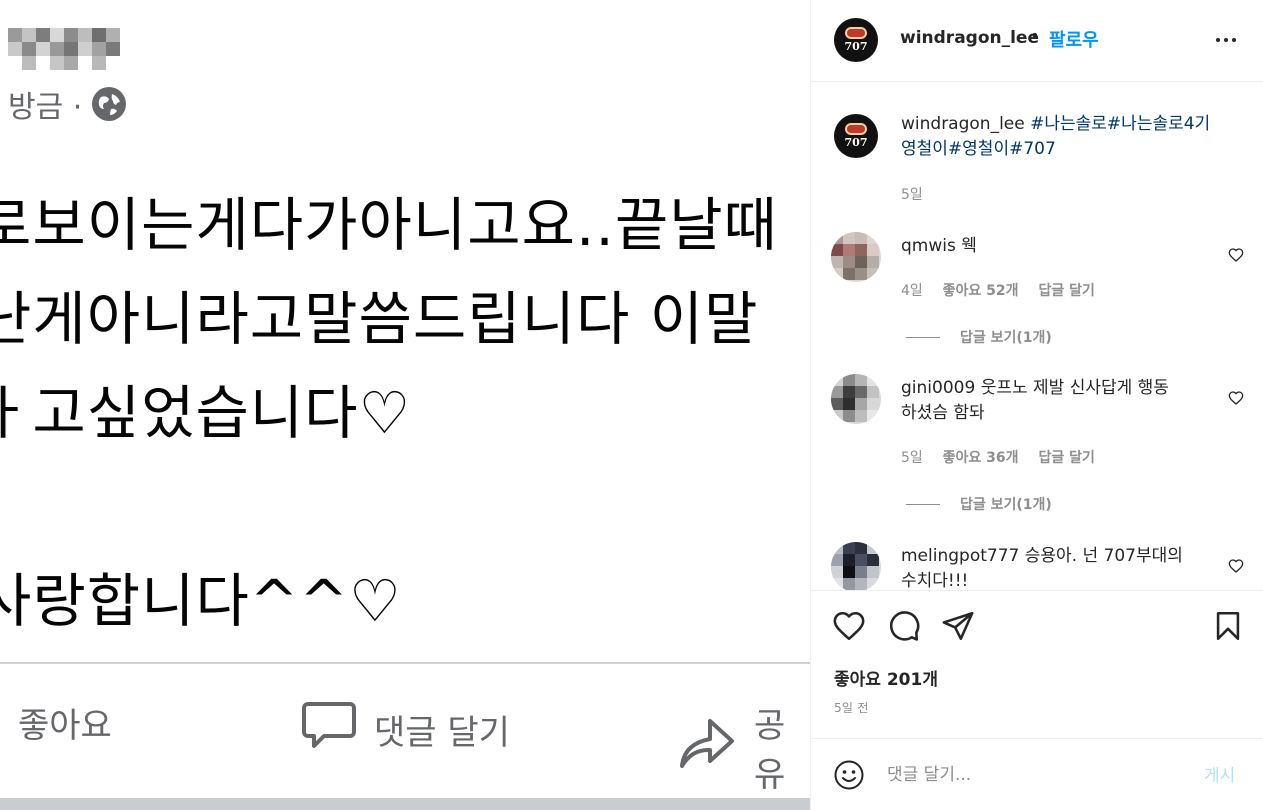  Describe the element at coordinates (405, 663) in the screenshot. I see `divider` at that location.